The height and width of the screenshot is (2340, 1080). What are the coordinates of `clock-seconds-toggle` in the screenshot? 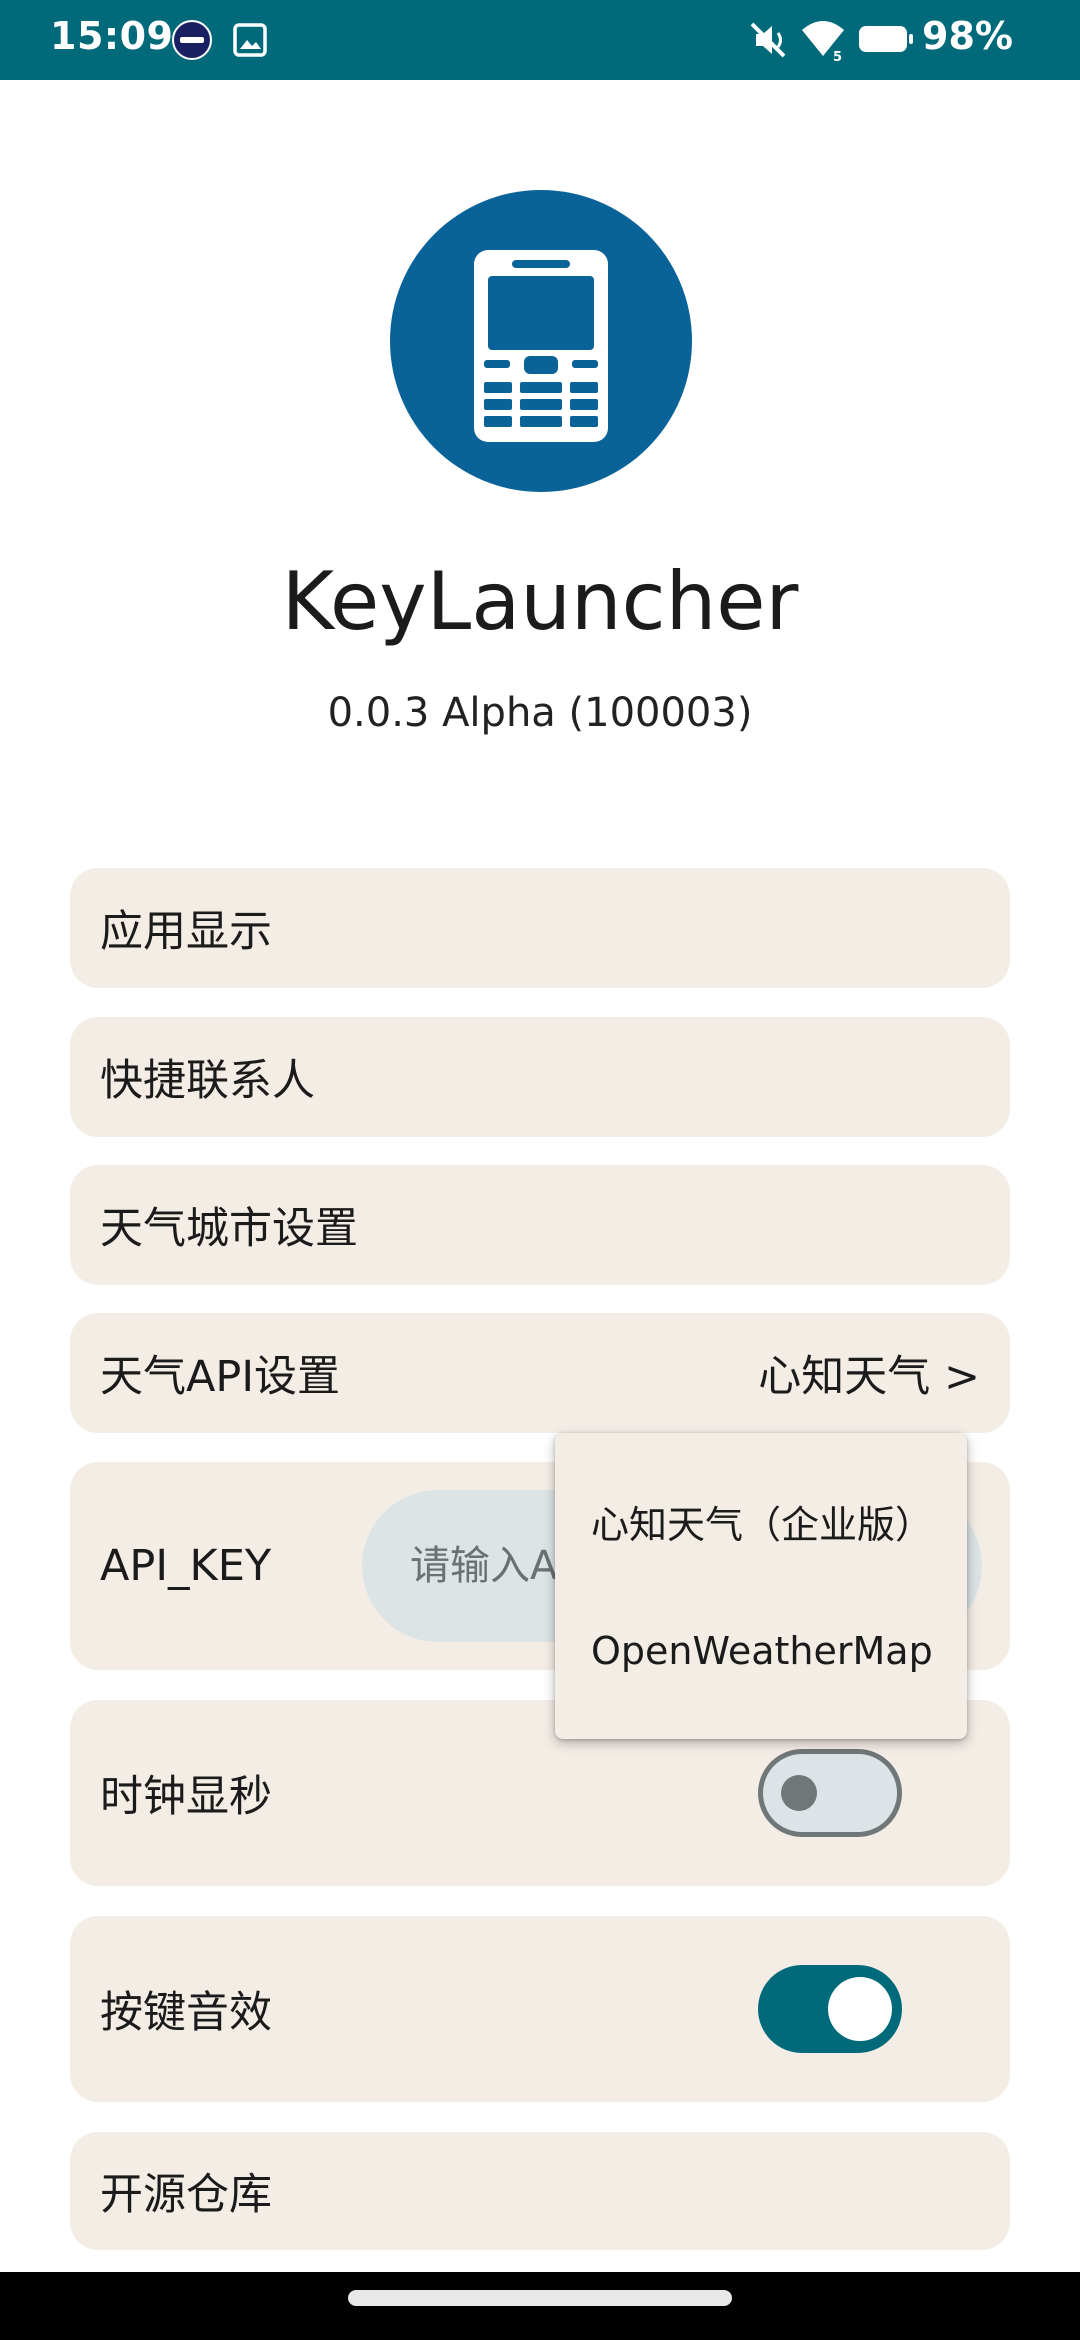 It's located at (830, 1793).